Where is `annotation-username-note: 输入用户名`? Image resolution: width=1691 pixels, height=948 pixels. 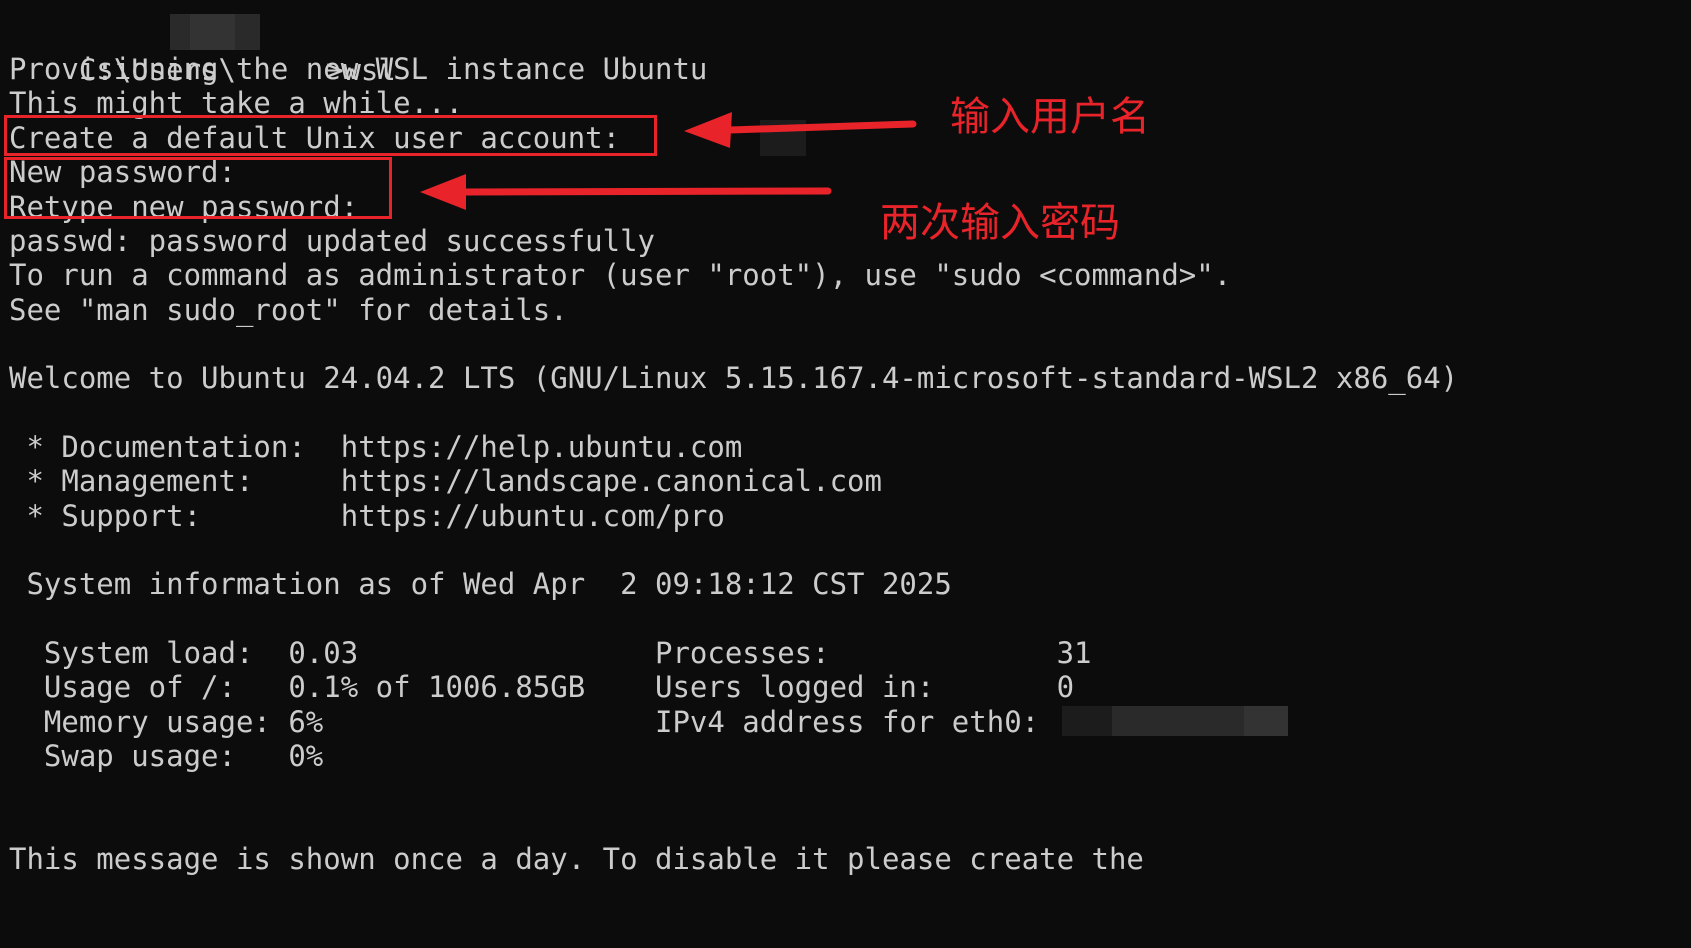 annotation-username-note: 输入用户名 is located at coordinates (1050, 117).